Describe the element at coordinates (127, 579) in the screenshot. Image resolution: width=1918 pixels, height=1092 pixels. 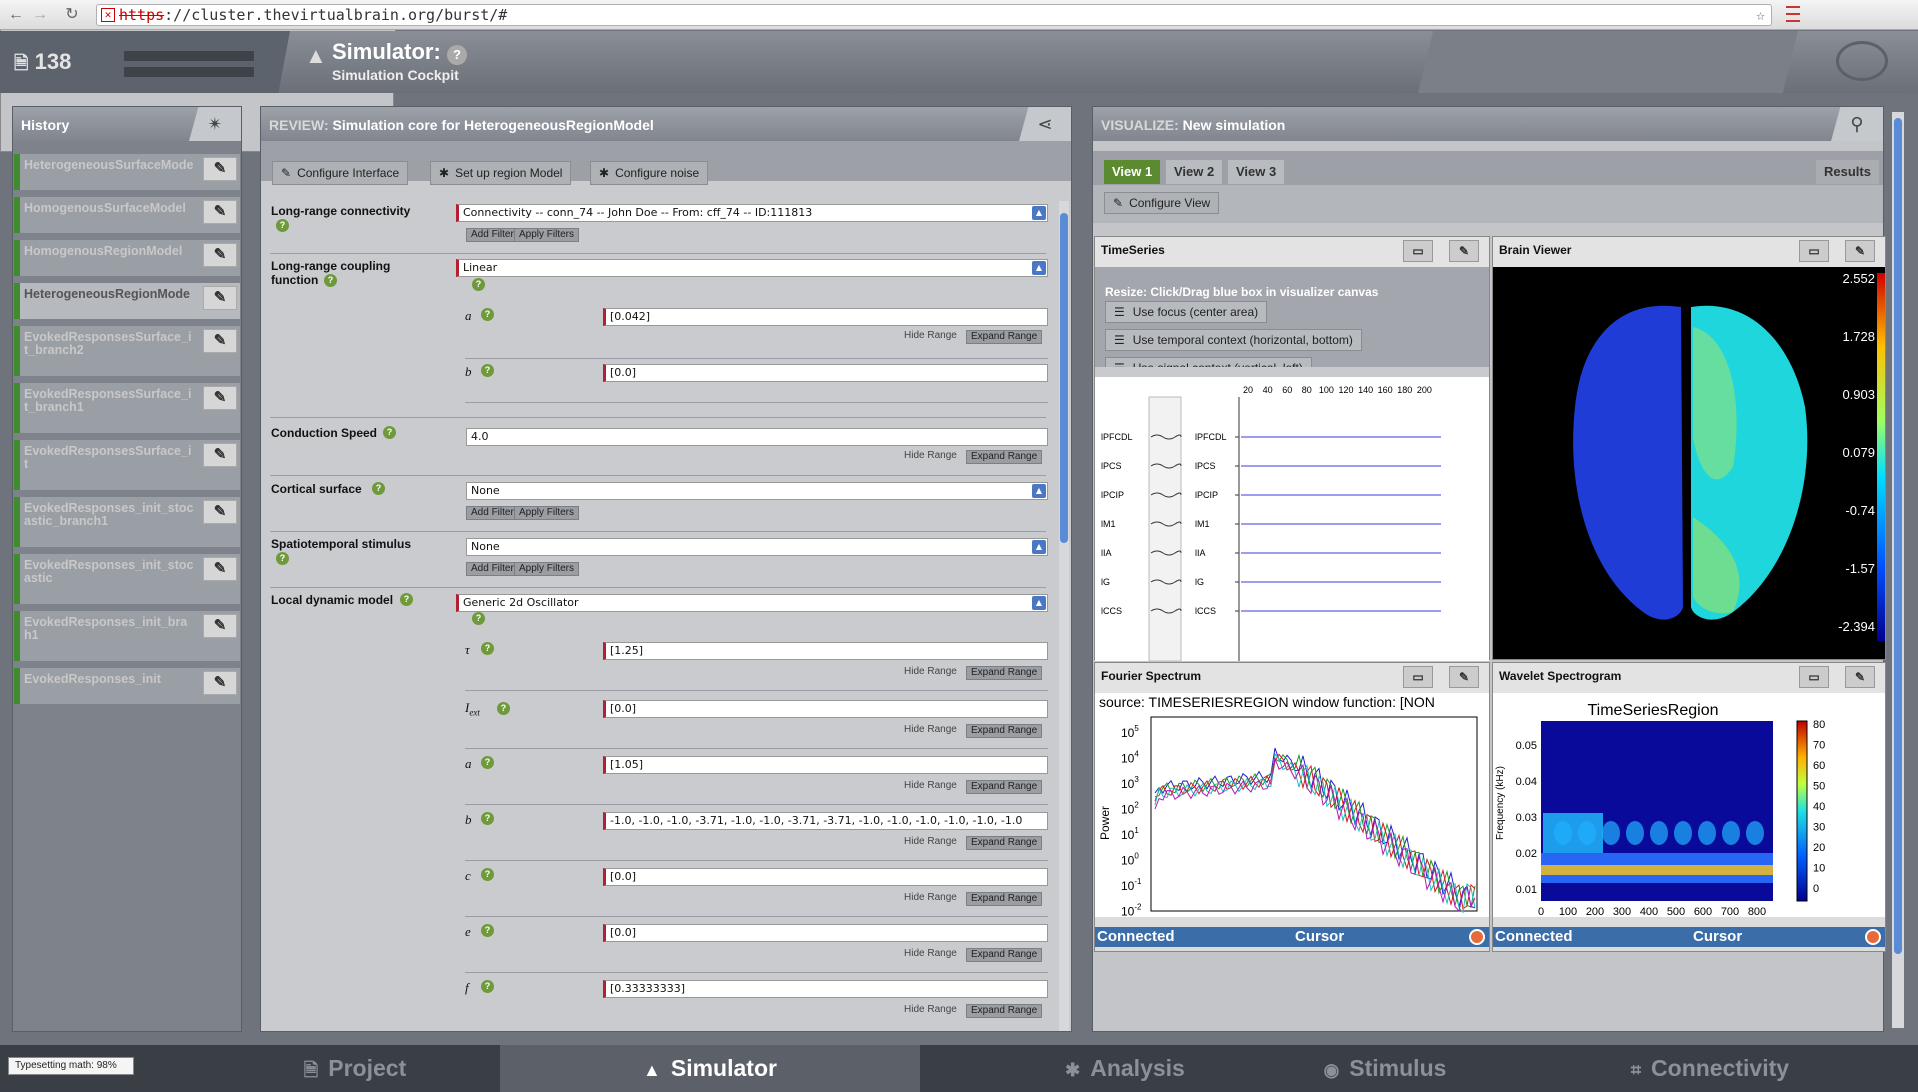
I see `history-item: EvokedResponses_init_stoc astic ✎` at that location.